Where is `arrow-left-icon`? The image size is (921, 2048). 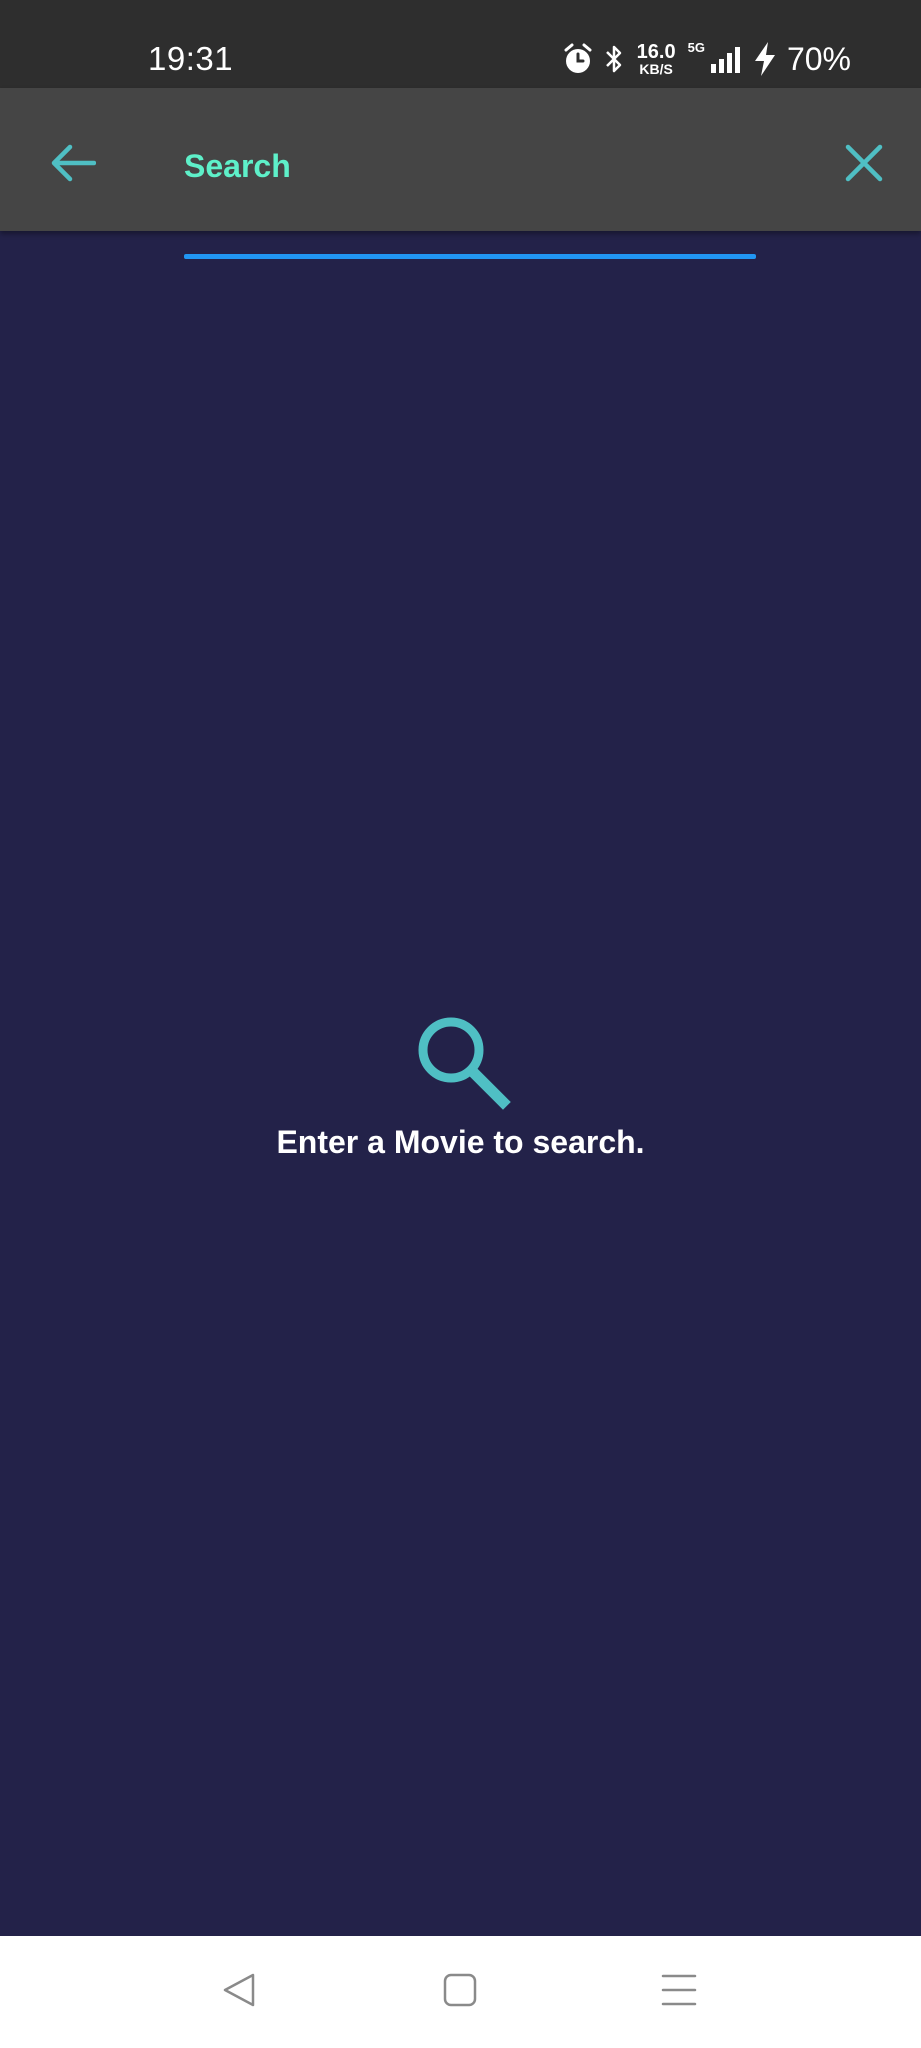
arrow-left-icon is located at coordinates (73, 165).